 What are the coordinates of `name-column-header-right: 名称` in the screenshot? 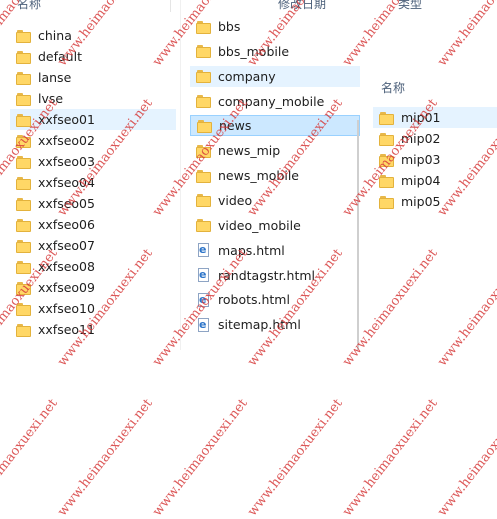 It's located at (393, 88).